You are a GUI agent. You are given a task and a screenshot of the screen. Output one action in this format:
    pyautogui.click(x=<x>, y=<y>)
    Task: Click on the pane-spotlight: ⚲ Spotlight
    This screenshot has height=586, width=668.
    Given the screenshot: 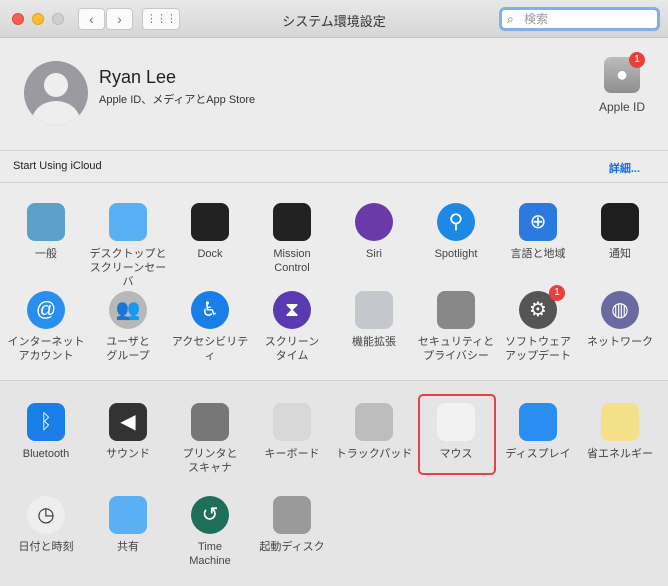 What is the action you would take?
    pyautogui.click(x=456, y=232)
    